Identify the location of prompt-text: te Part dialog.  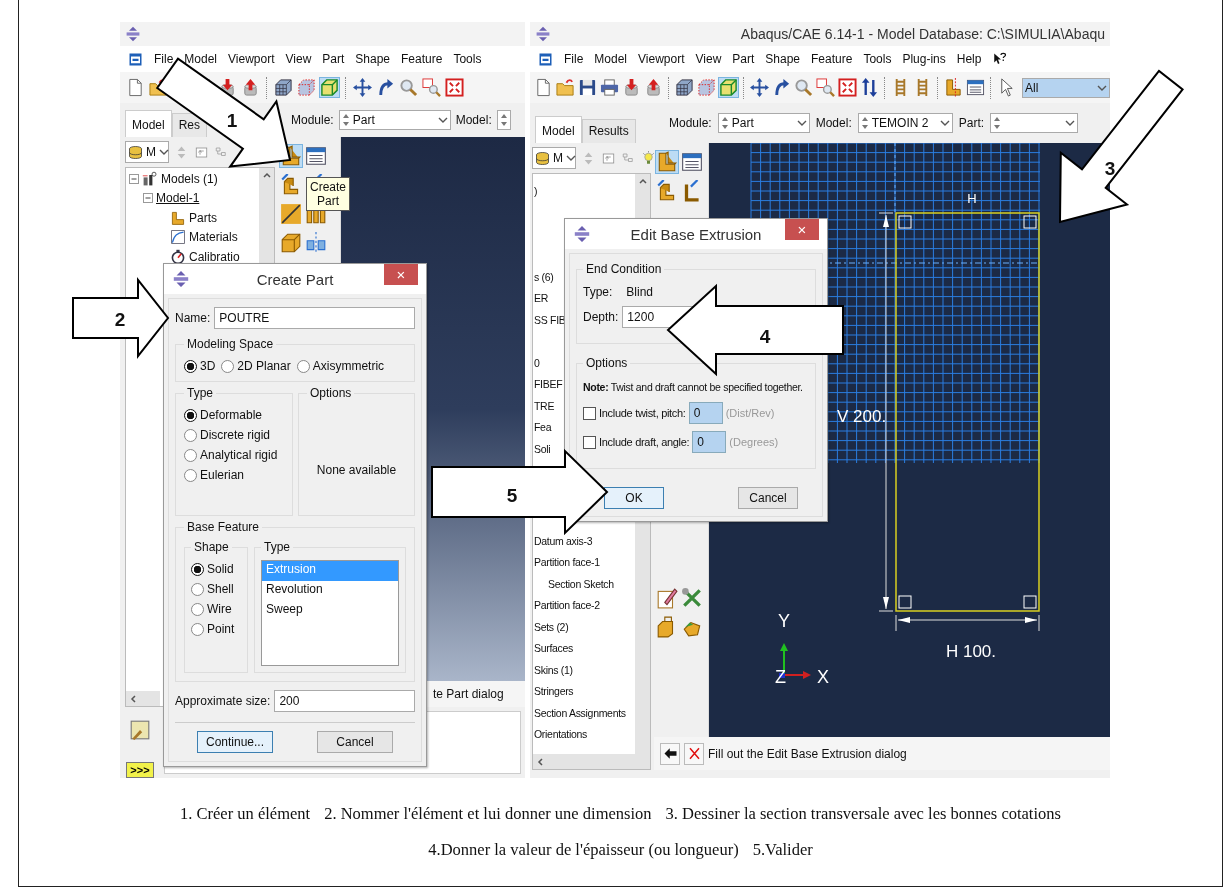
(468, 694).